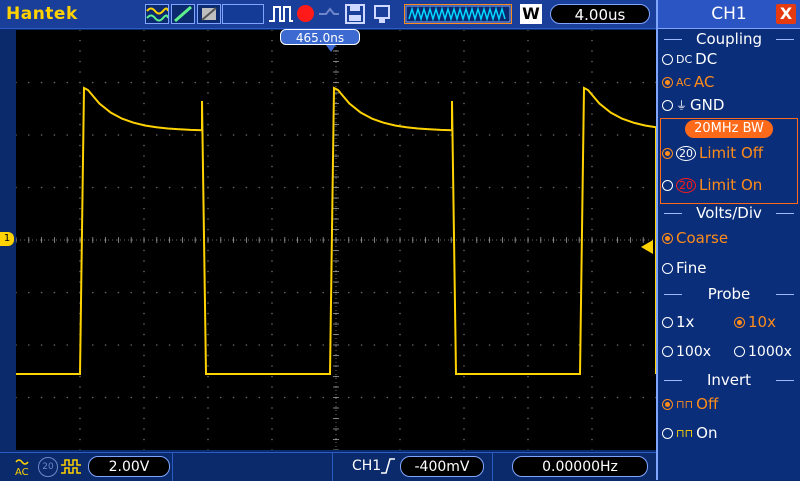 Image resolution: width=800 pixels, height=481 pixels. I want to click on trigger-source: CH1, so click(367, 466).